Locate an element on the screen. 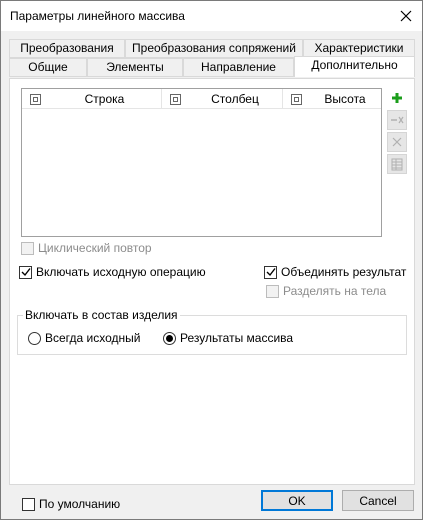  remove-icon is located at coordinates (397, 120).